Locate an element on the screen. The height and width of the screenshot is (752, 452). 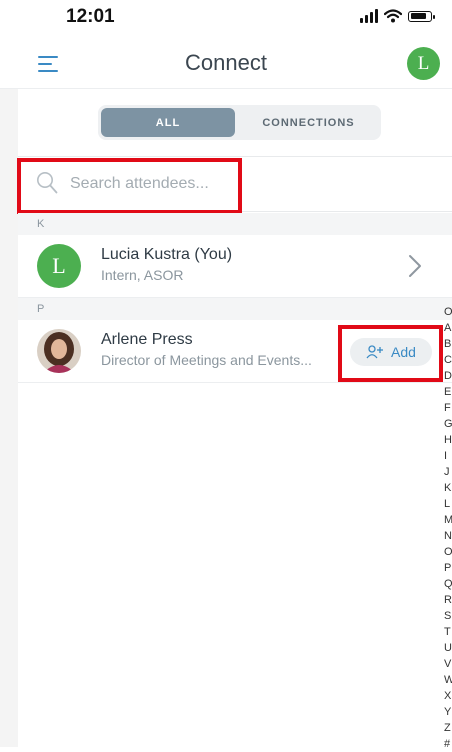
tab-connections: CONNECTIONS is located at coordinates (308, 122).